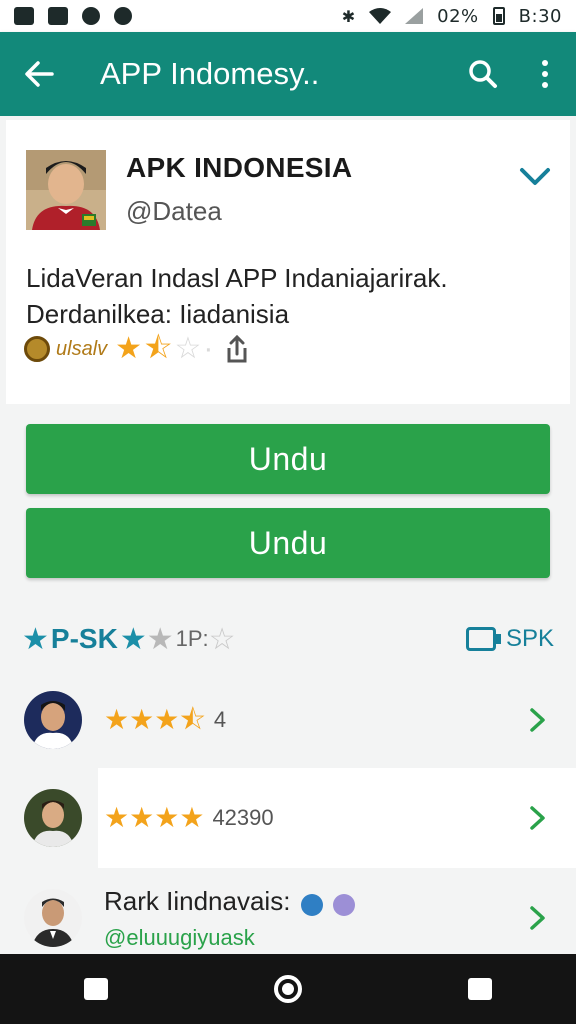 This screenshot has width=576, height=1024. Describe the element at coordinates (237, 278) in the screenshot. I see `description-line: LidaVeran Indasl APP Indaniajarirak.` at that location.